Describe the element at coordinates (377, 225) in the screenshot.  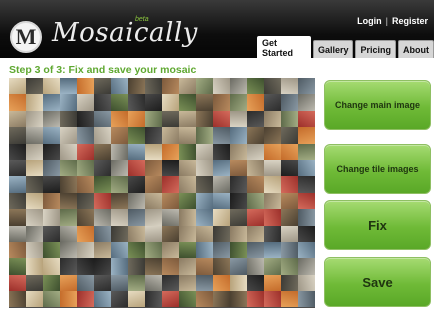
I see `fix-button: Fix` at that location.